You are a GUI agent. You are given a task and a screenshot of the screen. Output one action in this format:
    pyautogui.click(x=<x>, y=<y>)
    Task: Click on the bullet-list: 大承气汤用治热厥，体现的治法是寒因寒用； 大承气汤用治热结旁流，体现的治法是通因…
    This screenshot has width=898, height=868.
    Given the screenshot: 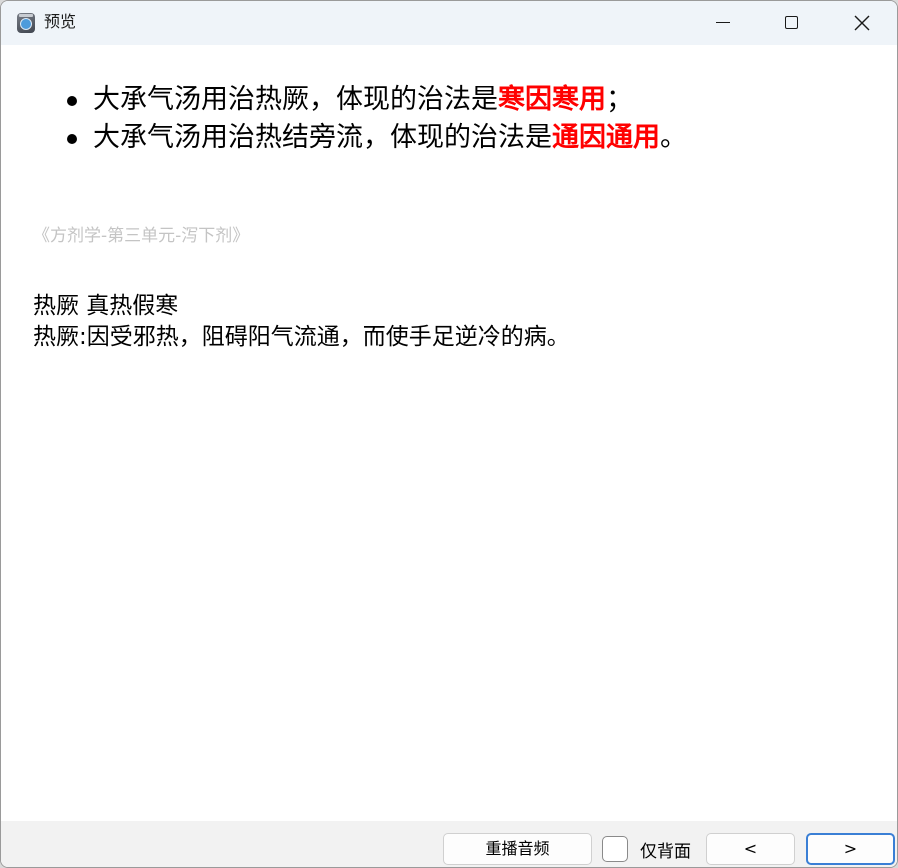 What is the action you would take?
    pyautogui.click(x=375, y=119)
    